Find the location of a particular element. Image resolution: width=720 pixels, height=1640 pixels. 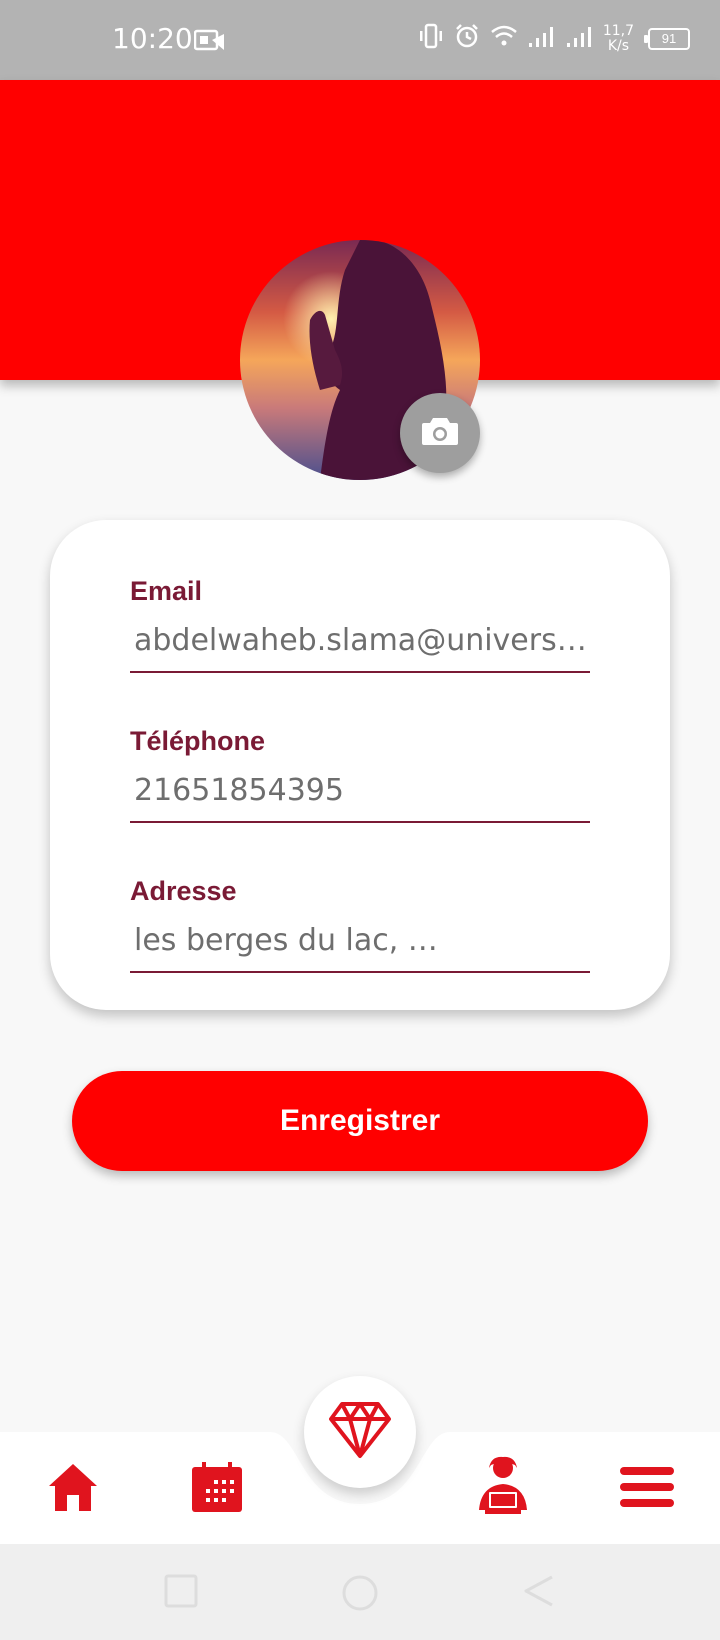

camera-icon is located at coordinates (440, 433).